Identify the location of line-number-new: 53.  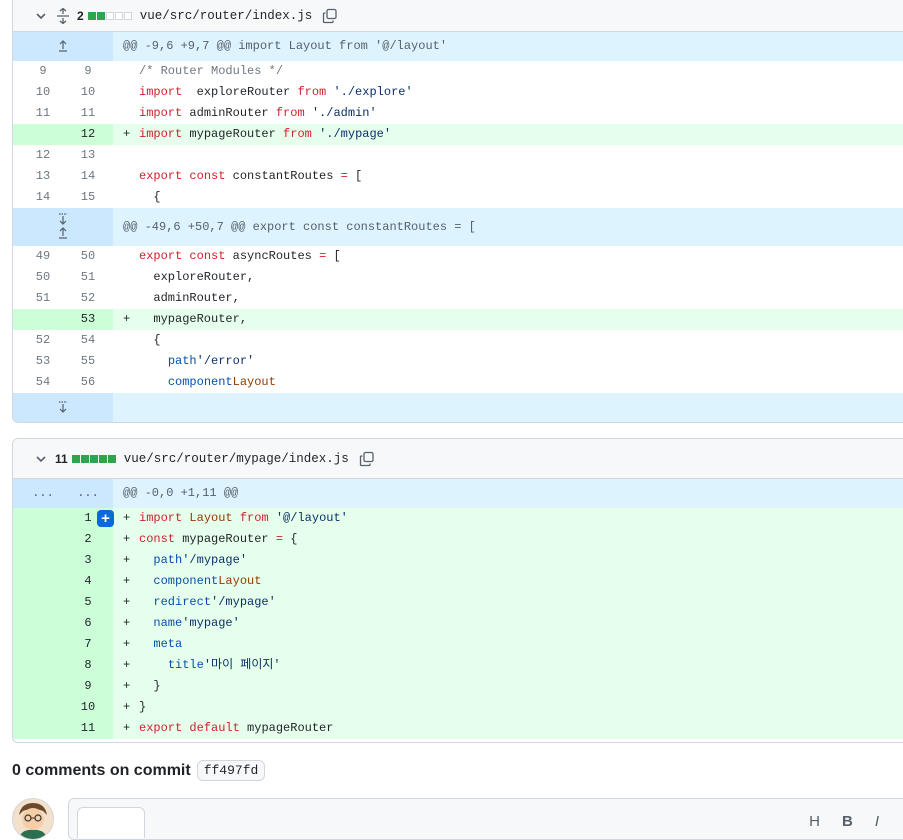
(88, 319).